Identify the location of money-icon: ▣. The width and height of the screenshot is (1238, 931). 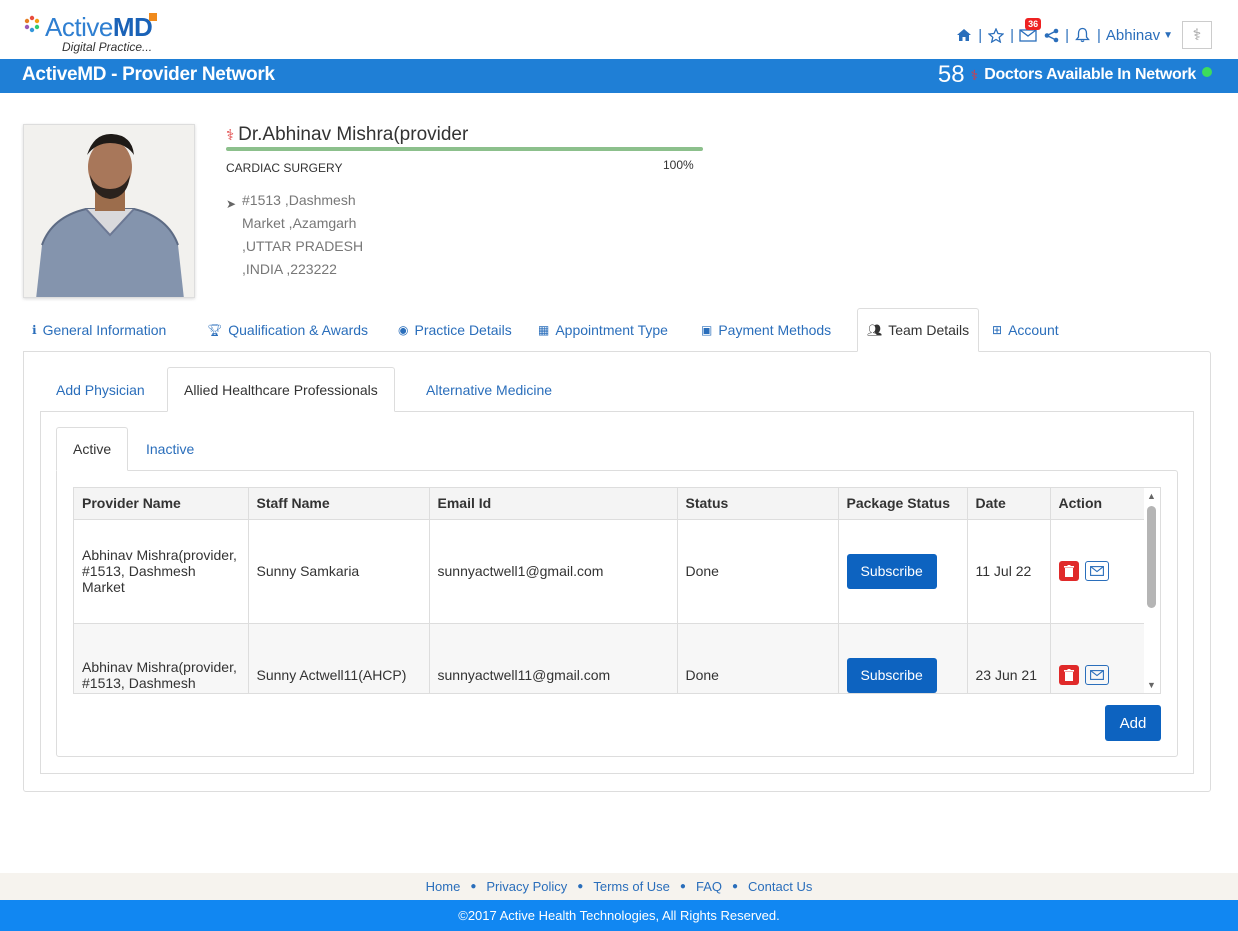
(707, 330).